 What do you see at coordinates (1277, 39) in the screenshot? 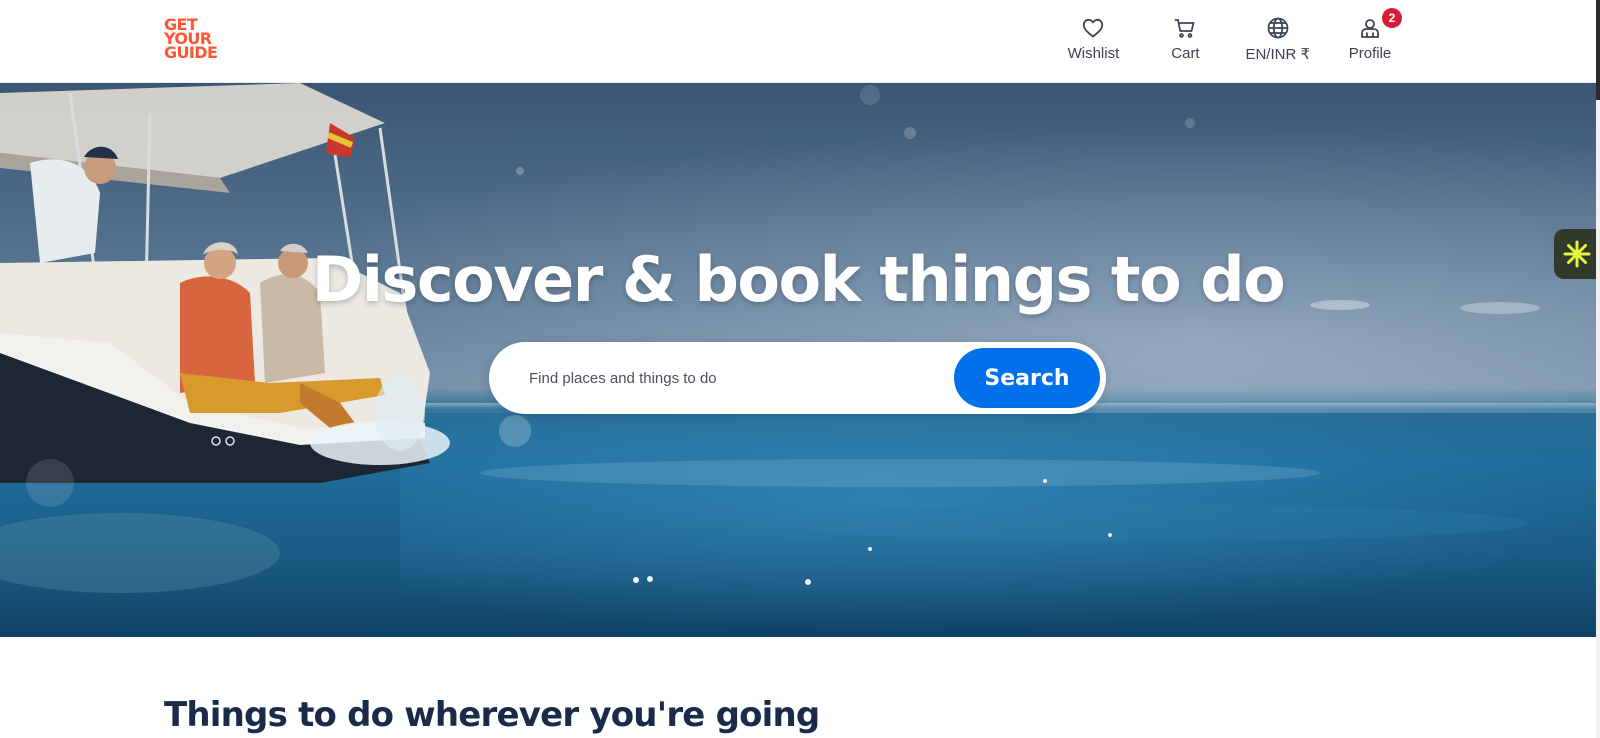
I see `language-currency-button: EN/INR ₹` at bounding box center [1277, 39].